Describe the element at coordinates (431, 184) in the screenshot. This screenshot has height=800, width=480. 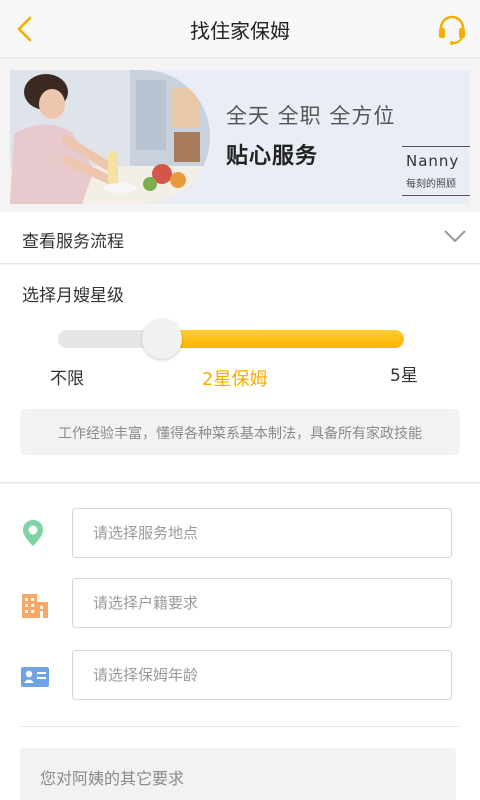
I see `brand-tagline: 每刻的照顾` at that location.